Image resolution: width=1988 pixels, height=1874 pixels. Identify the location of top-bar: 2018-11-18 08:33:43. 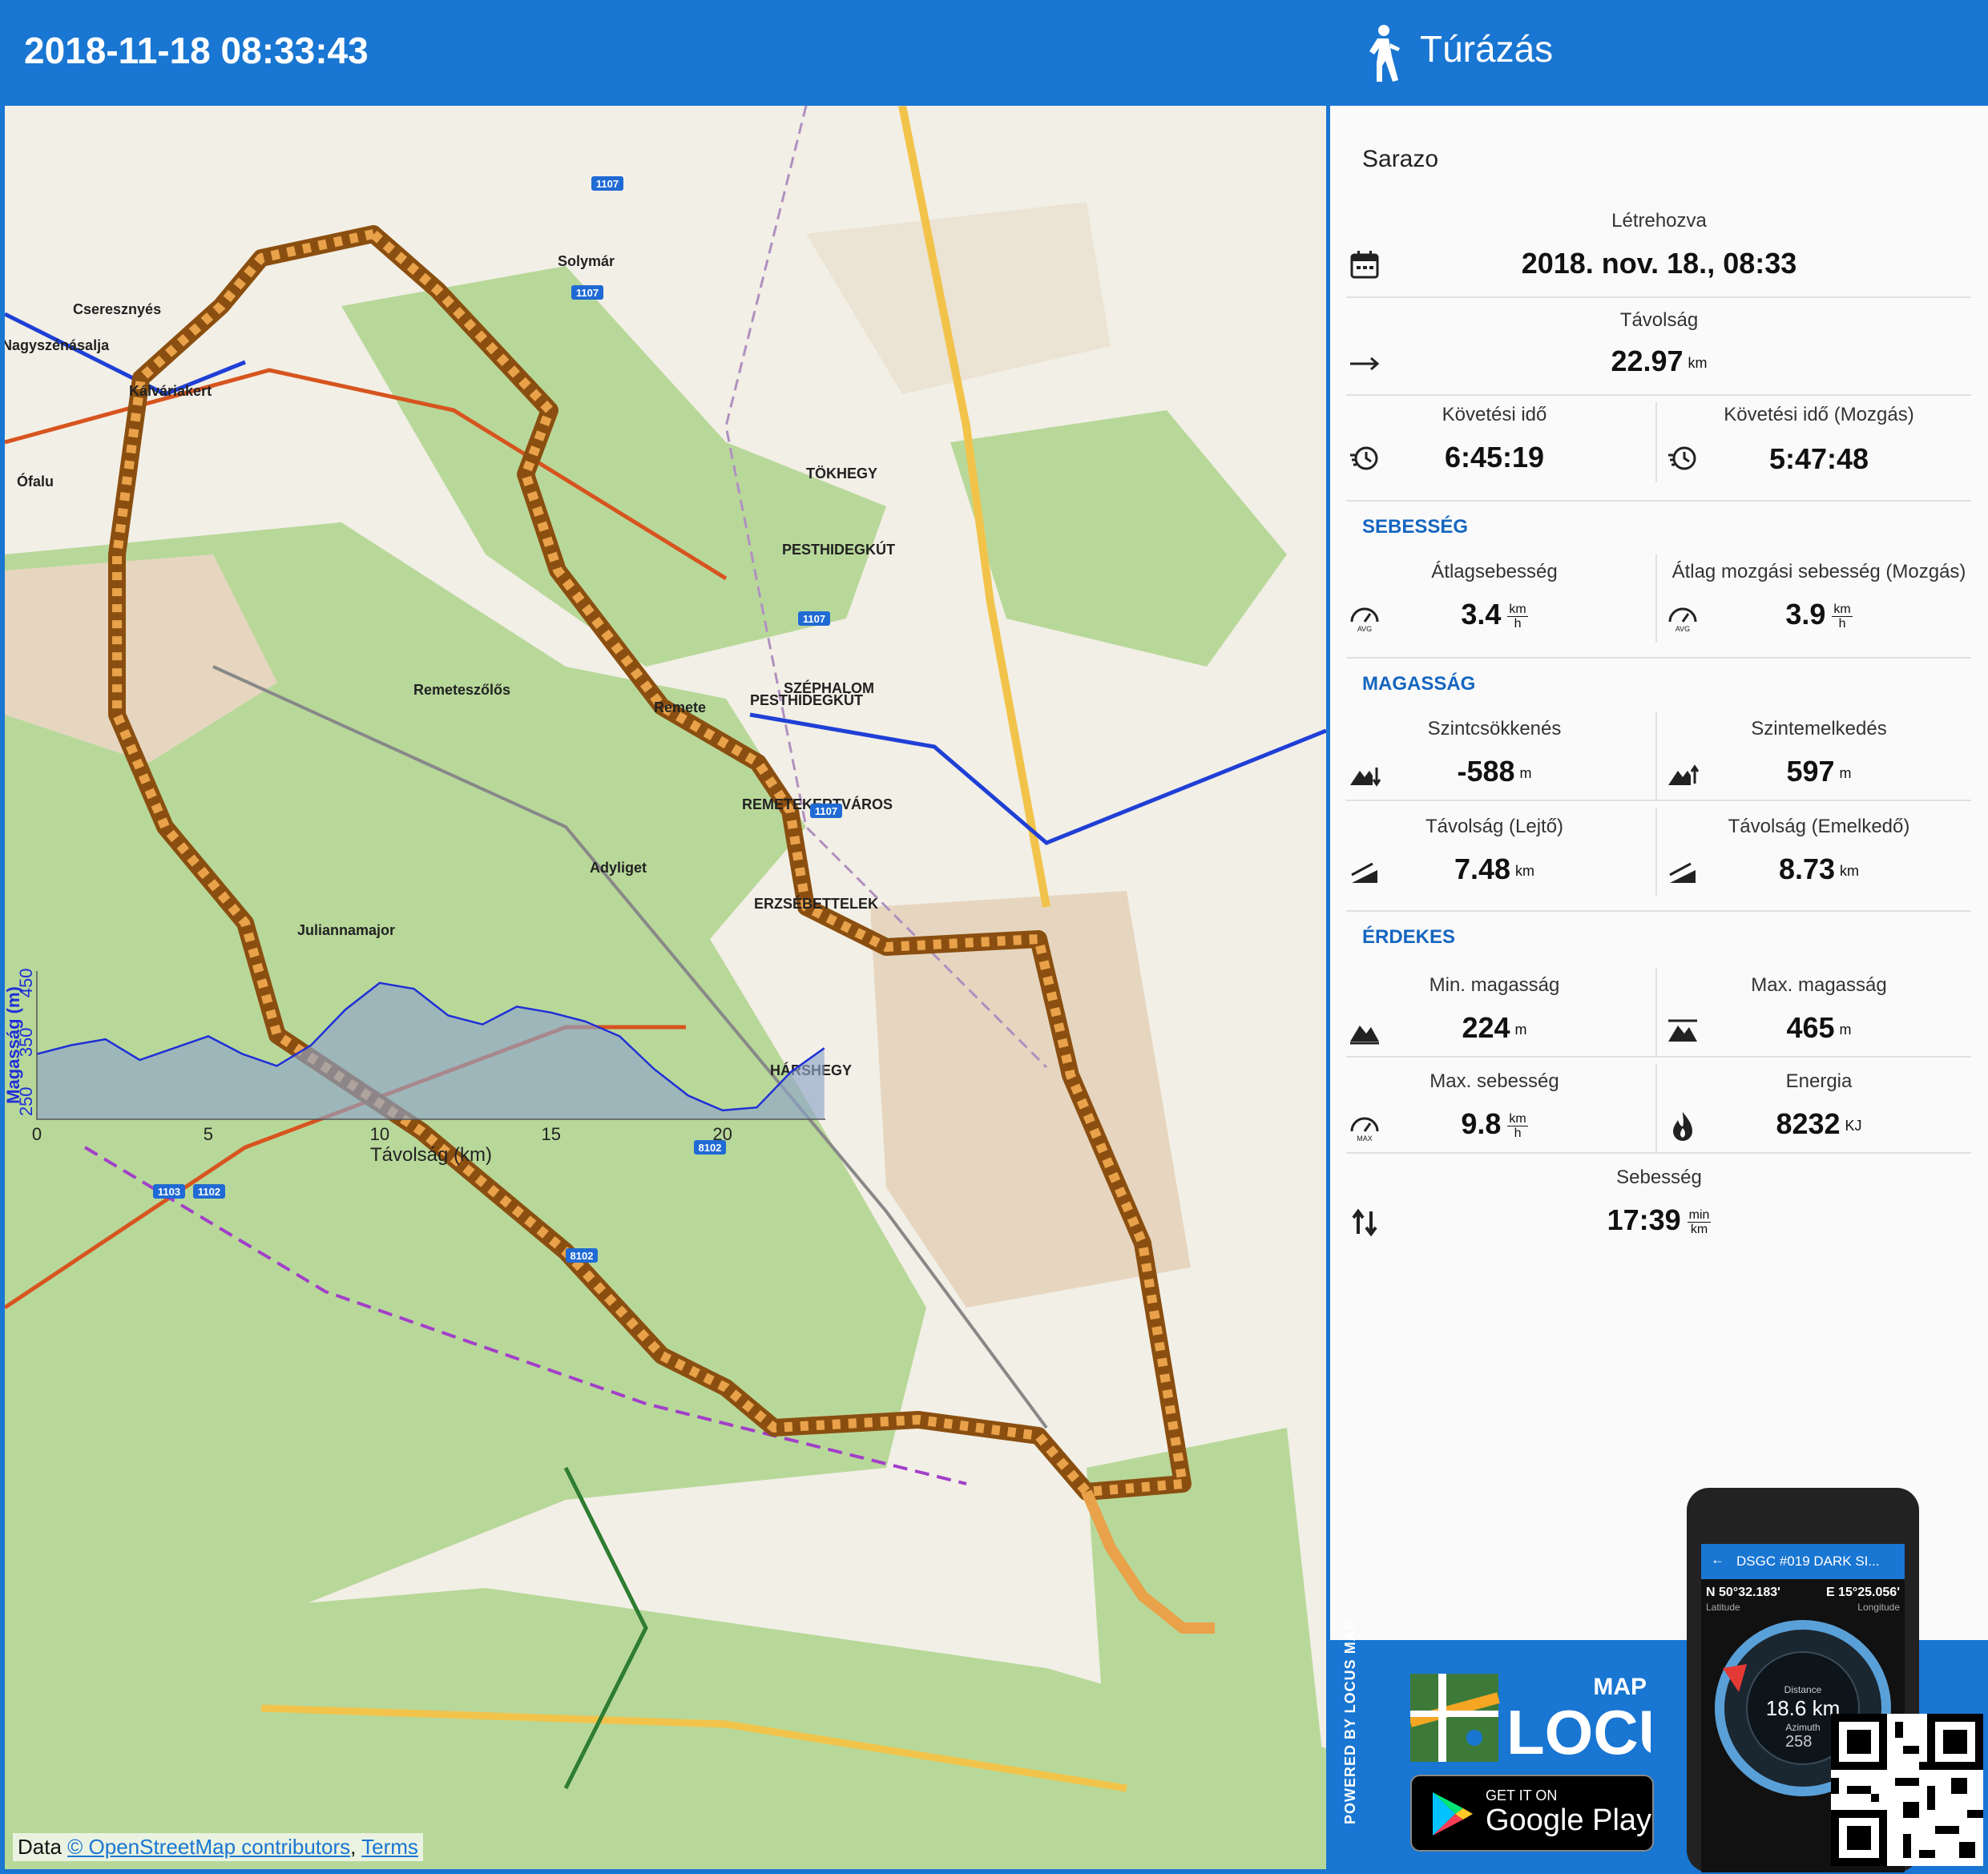
(663, 53).